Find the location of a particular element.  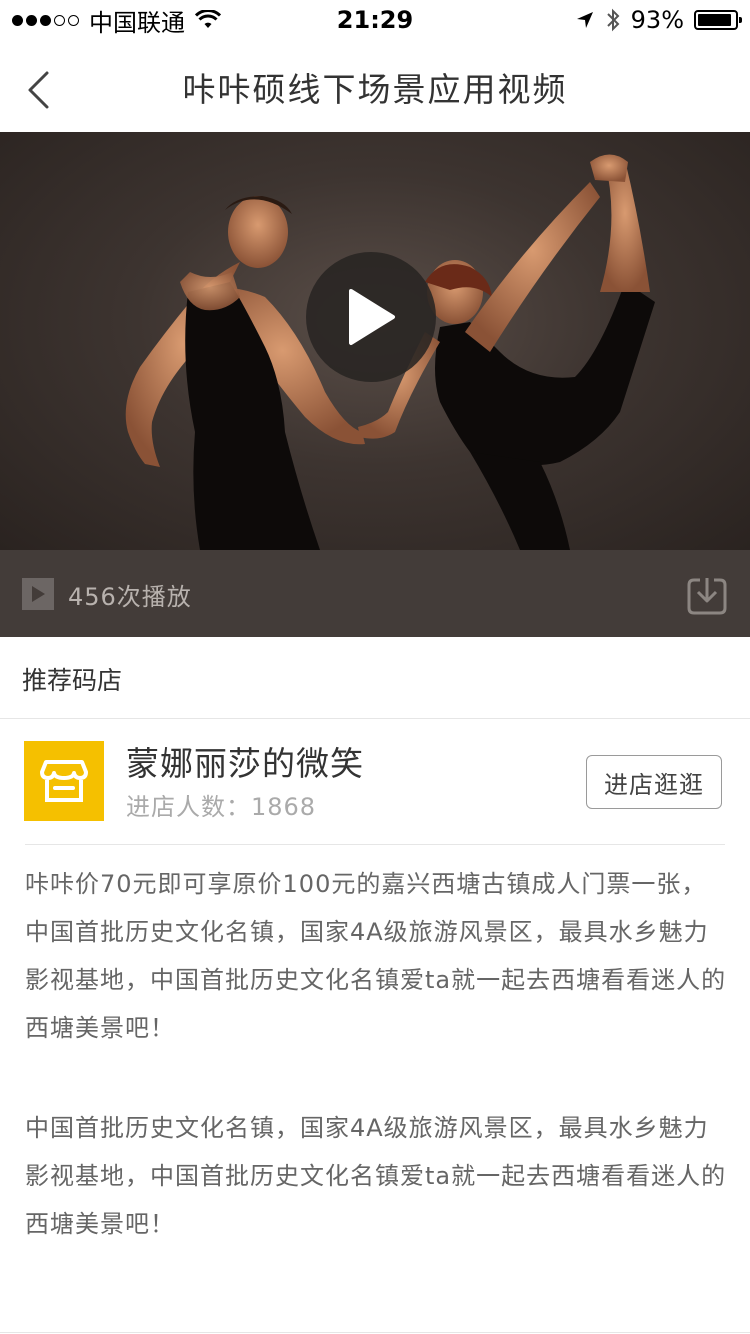

download-button is located at coordinates (707, 595).